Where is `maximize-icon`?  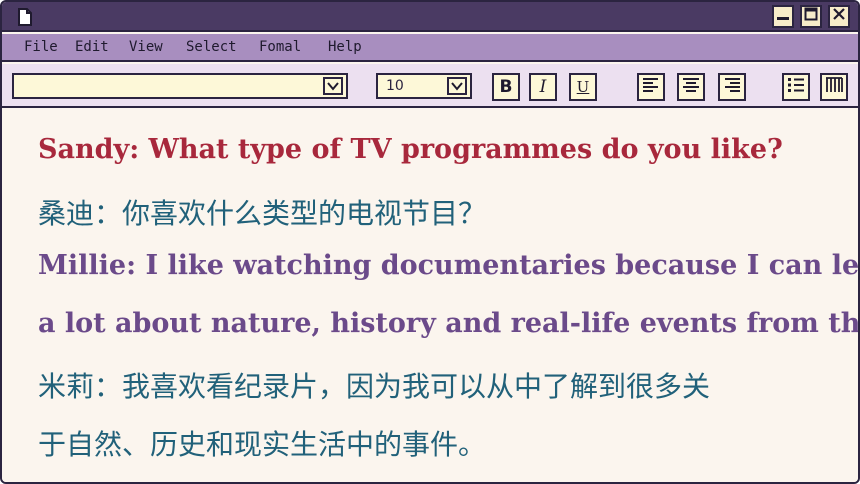
maximize-icon is located at coordinates (811, 16).